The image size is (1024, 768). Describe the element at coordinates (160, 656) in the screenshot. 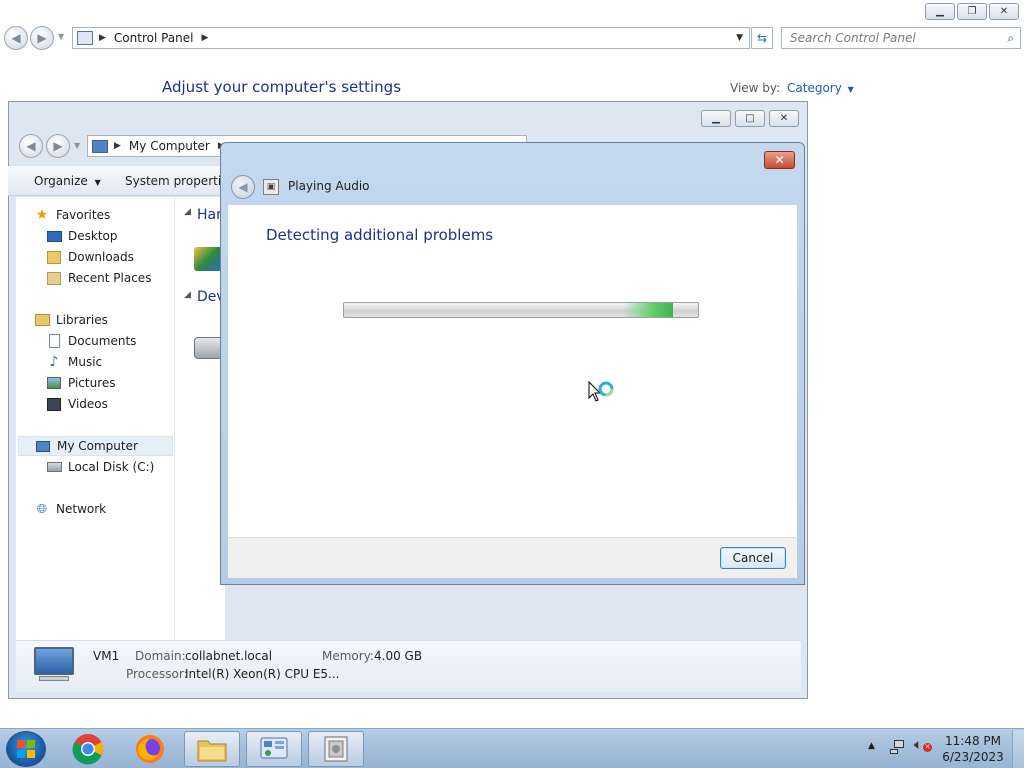

I see `domain-label: Domain:` at that location.